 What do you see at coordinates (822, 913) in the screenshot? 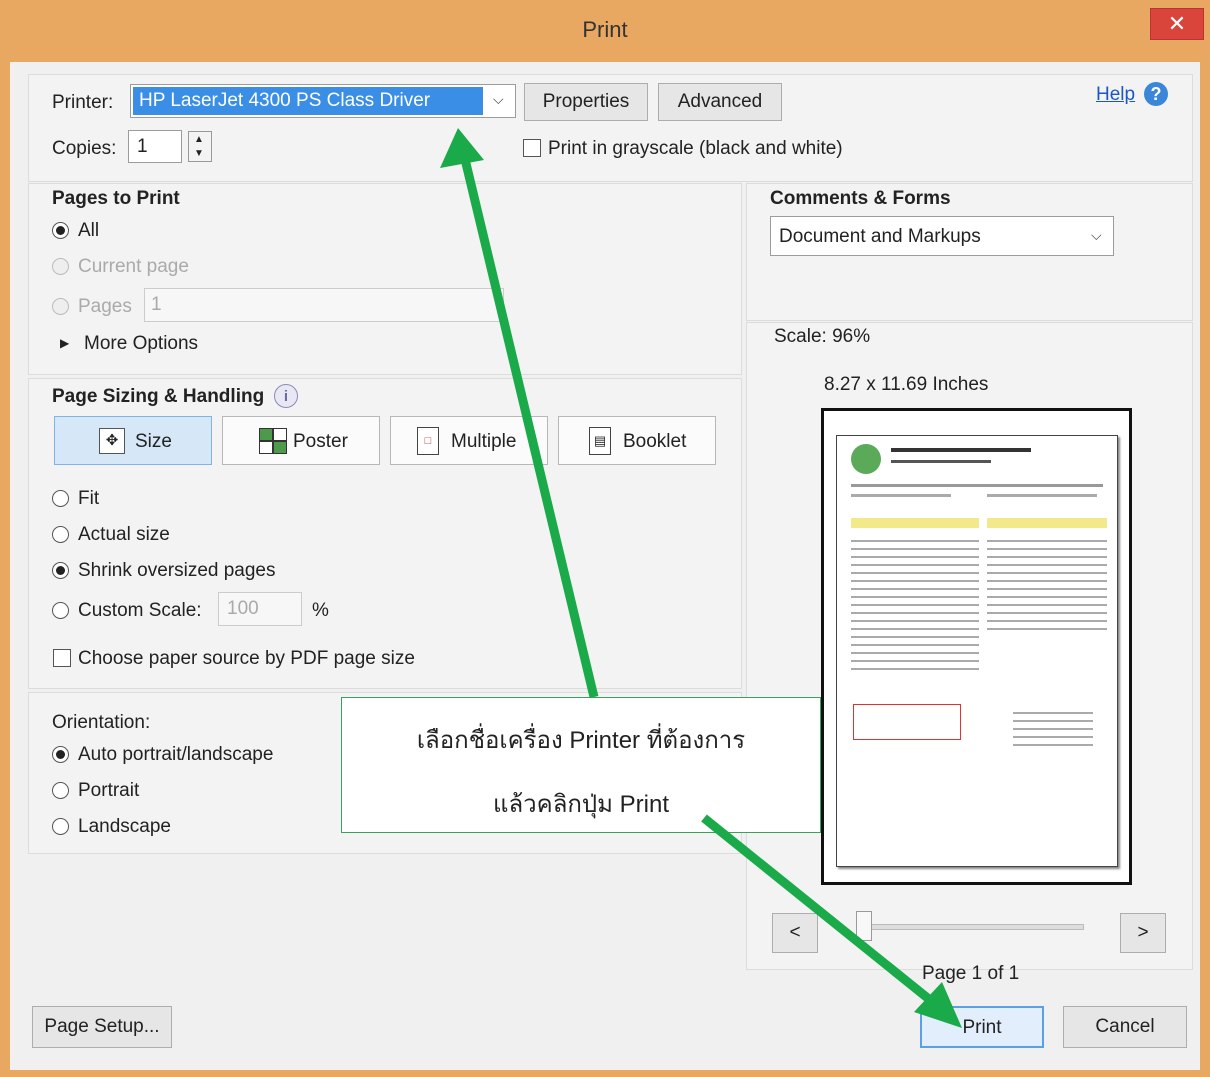
I see `arrow-to-print` at bounding box center [822, 913].